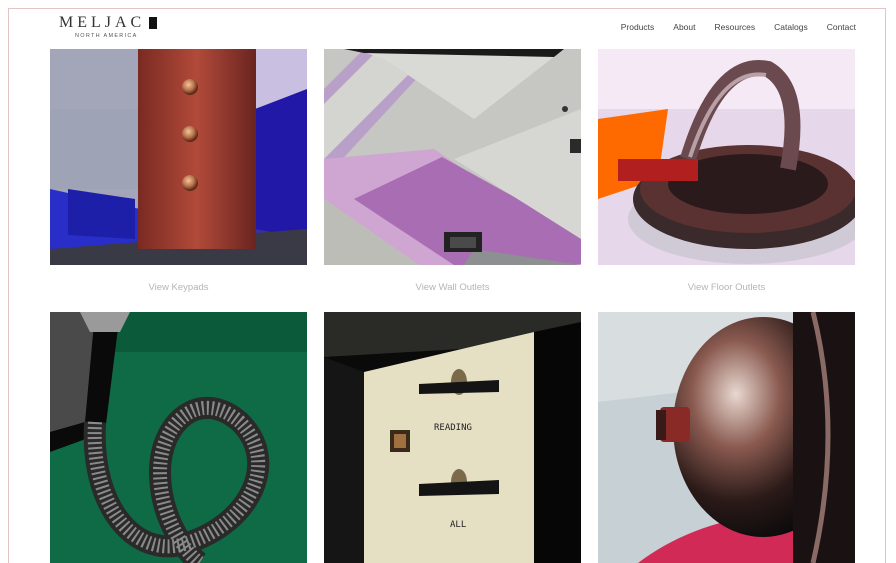 The image size is (896, 563). What do you see at coordinates (841, 27) in the screenshot?
I see `nav-contact: Contact` at bounding box center [841, 27].